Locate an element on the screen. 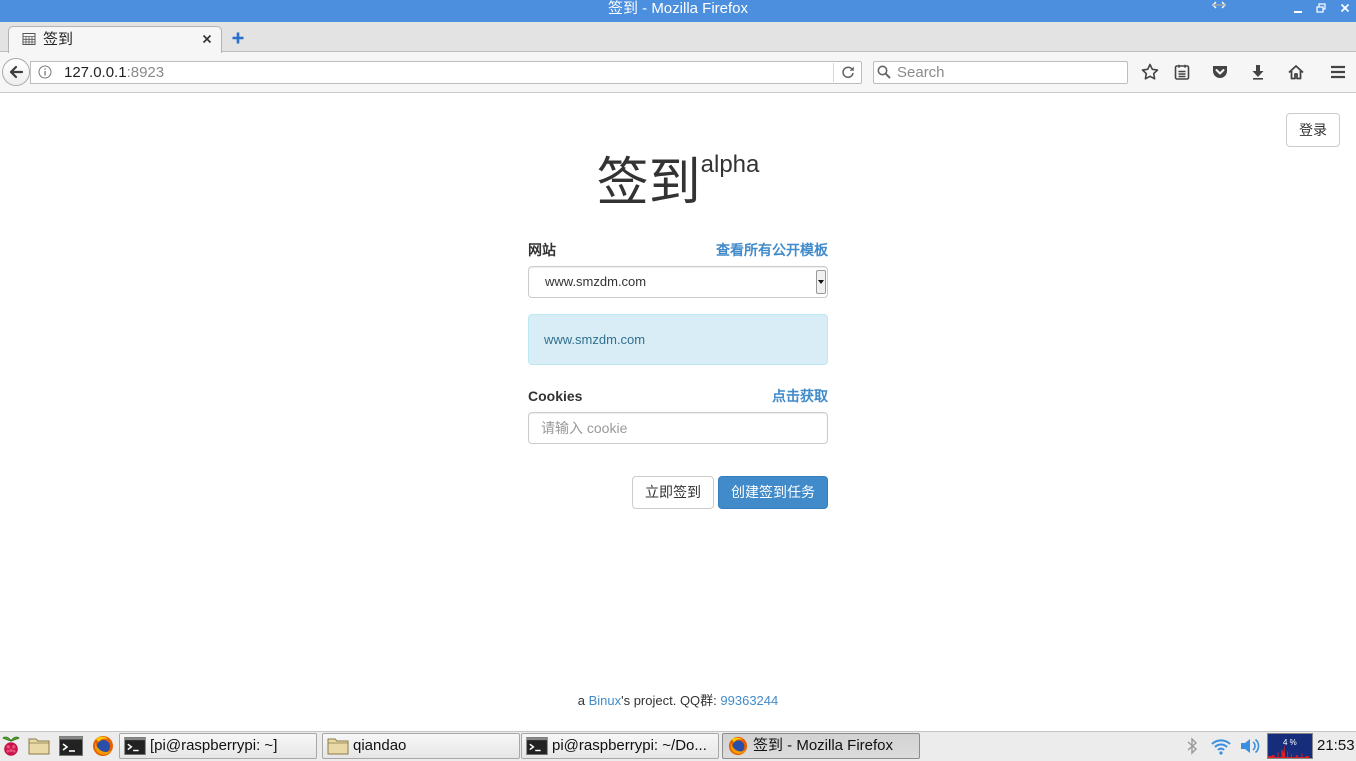  raspberry-menu-icon is located at coordinates (11, 746).